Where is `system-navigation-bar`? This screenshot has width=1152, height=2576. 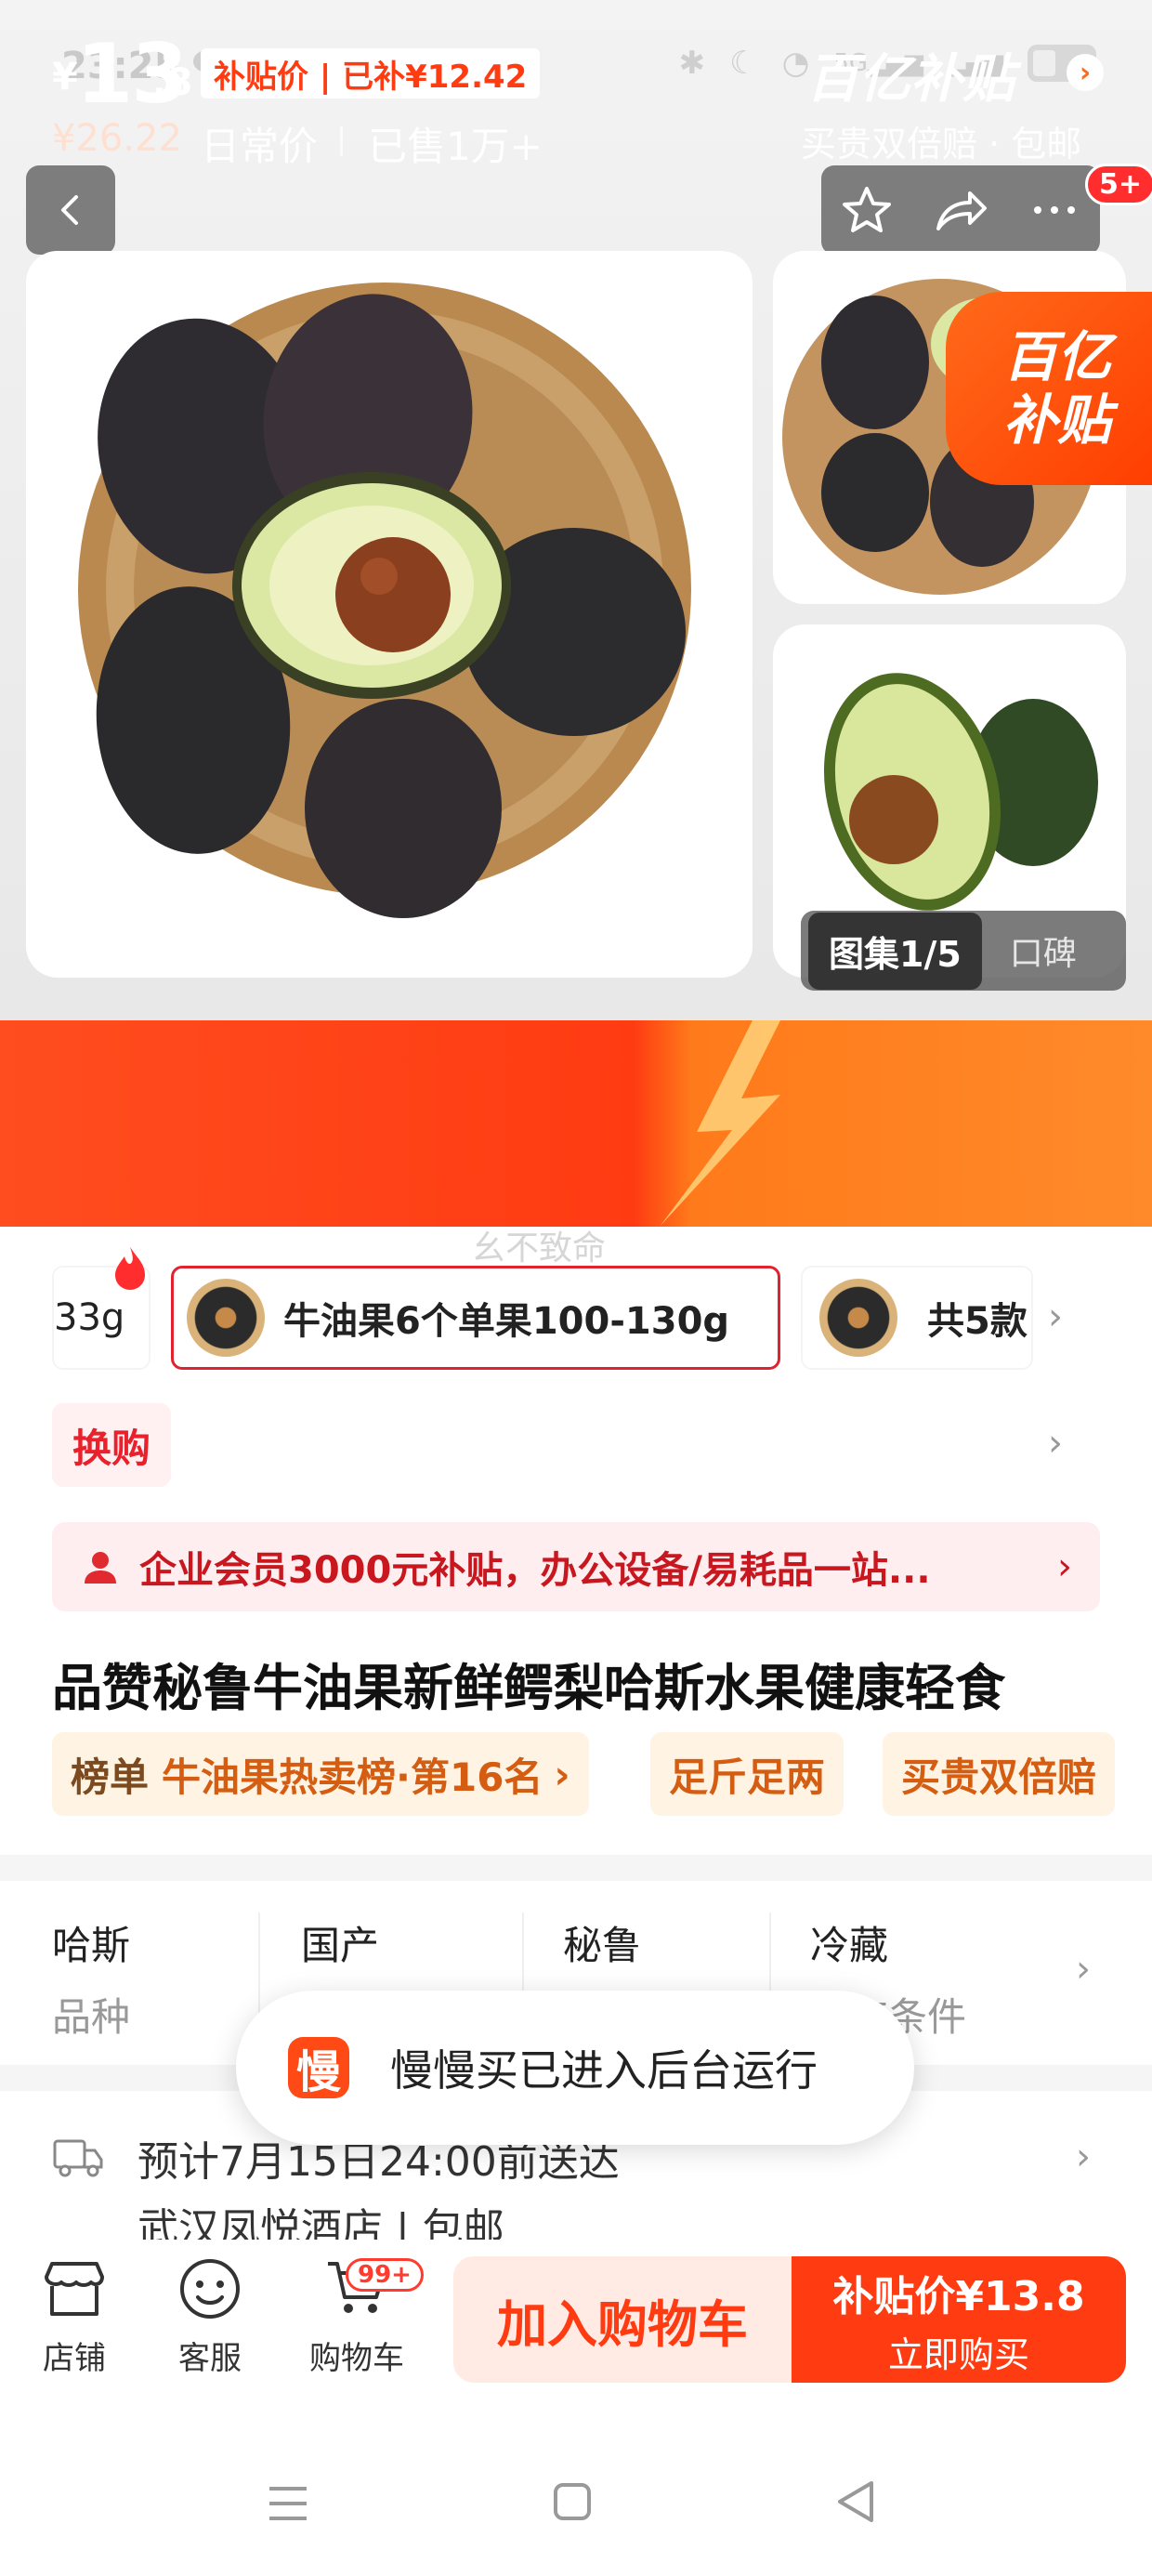 system-navigation-bar is located at coordinates (576, 2505).